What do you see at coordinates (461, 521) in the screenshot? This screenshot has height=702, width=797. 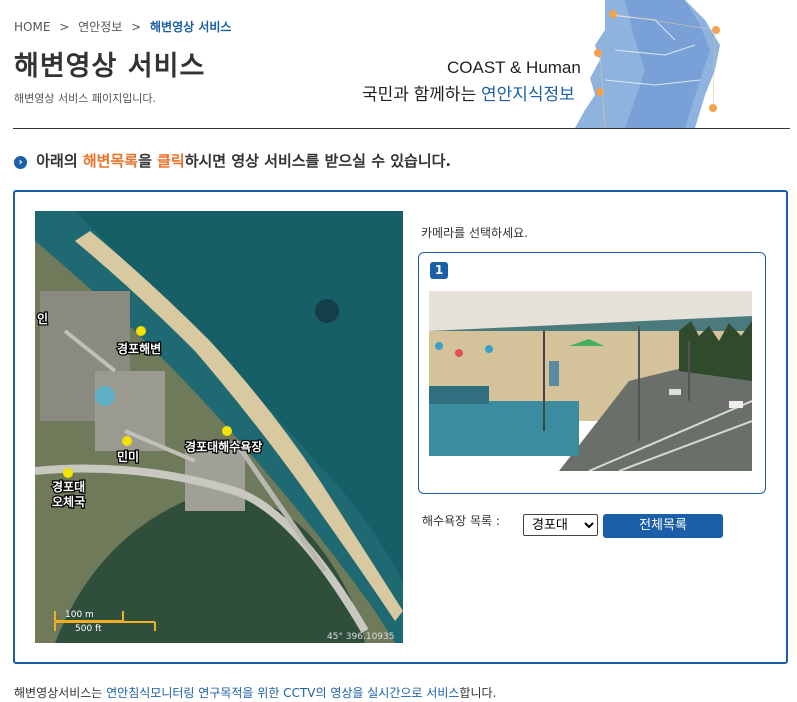 I see `beach-list-label: 해수욕장 목록 :` at bounding box center [461, 521].